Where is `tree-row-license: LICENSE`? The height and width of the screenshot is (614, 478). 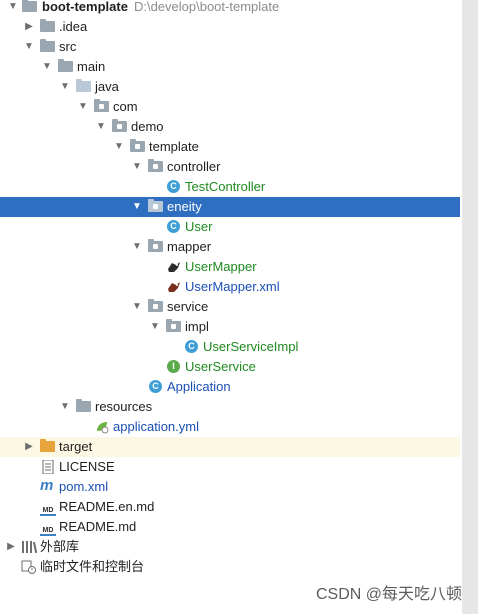 tree-row-license: LICENSE is located at coordinates (230, 467).